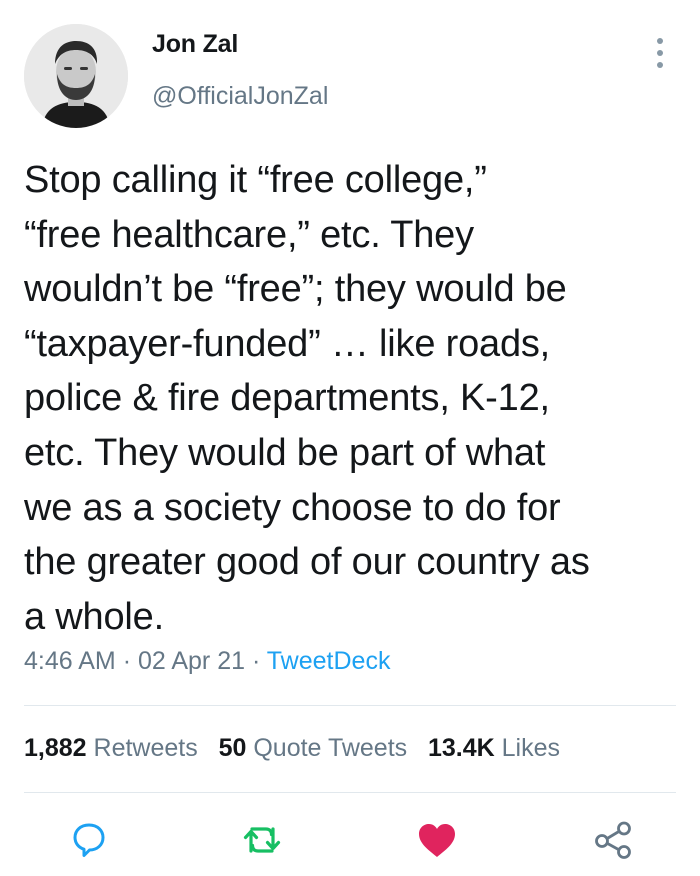  I want to click on avatar-photo-icon, so click(76, 76).